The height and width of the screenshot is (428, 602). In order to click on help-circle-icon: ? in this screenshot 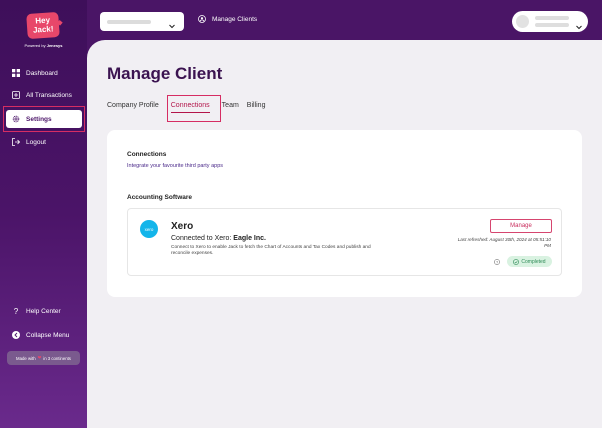, I will do `click(497, 262)`.